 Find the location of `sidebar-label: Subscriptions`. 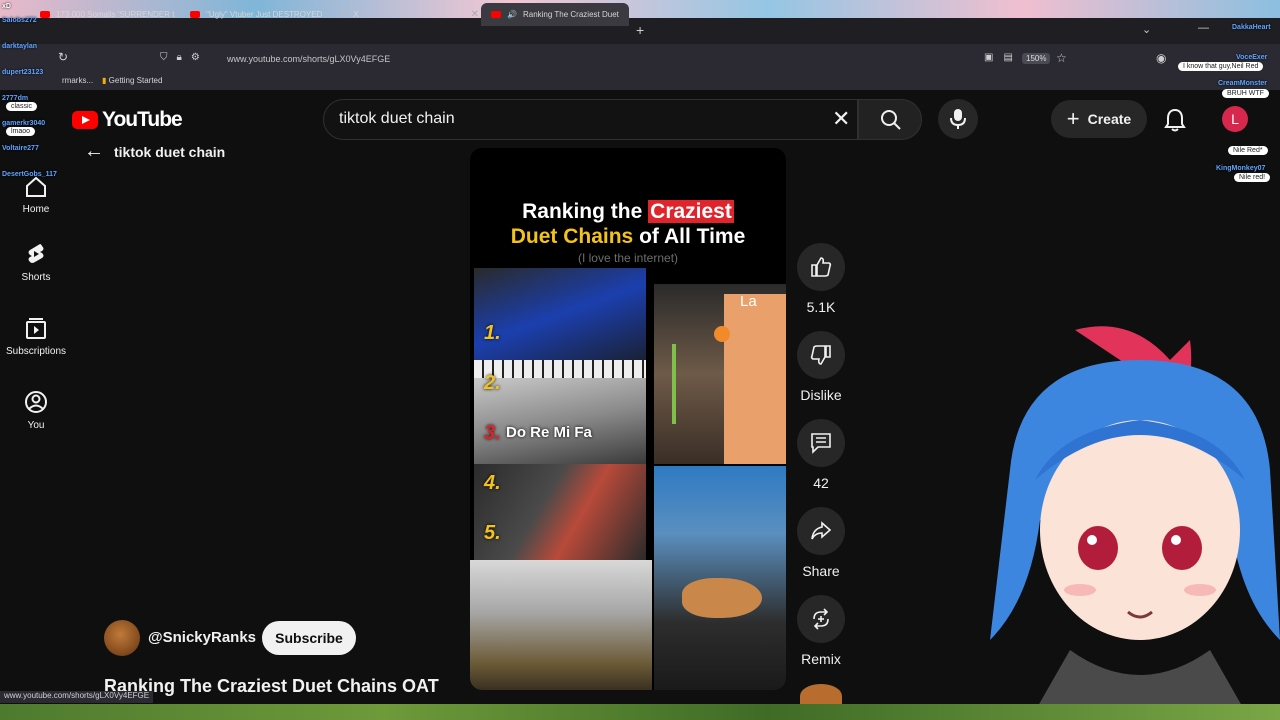

sidebar-label: Subscriptions is located at coordinates (36, 351).